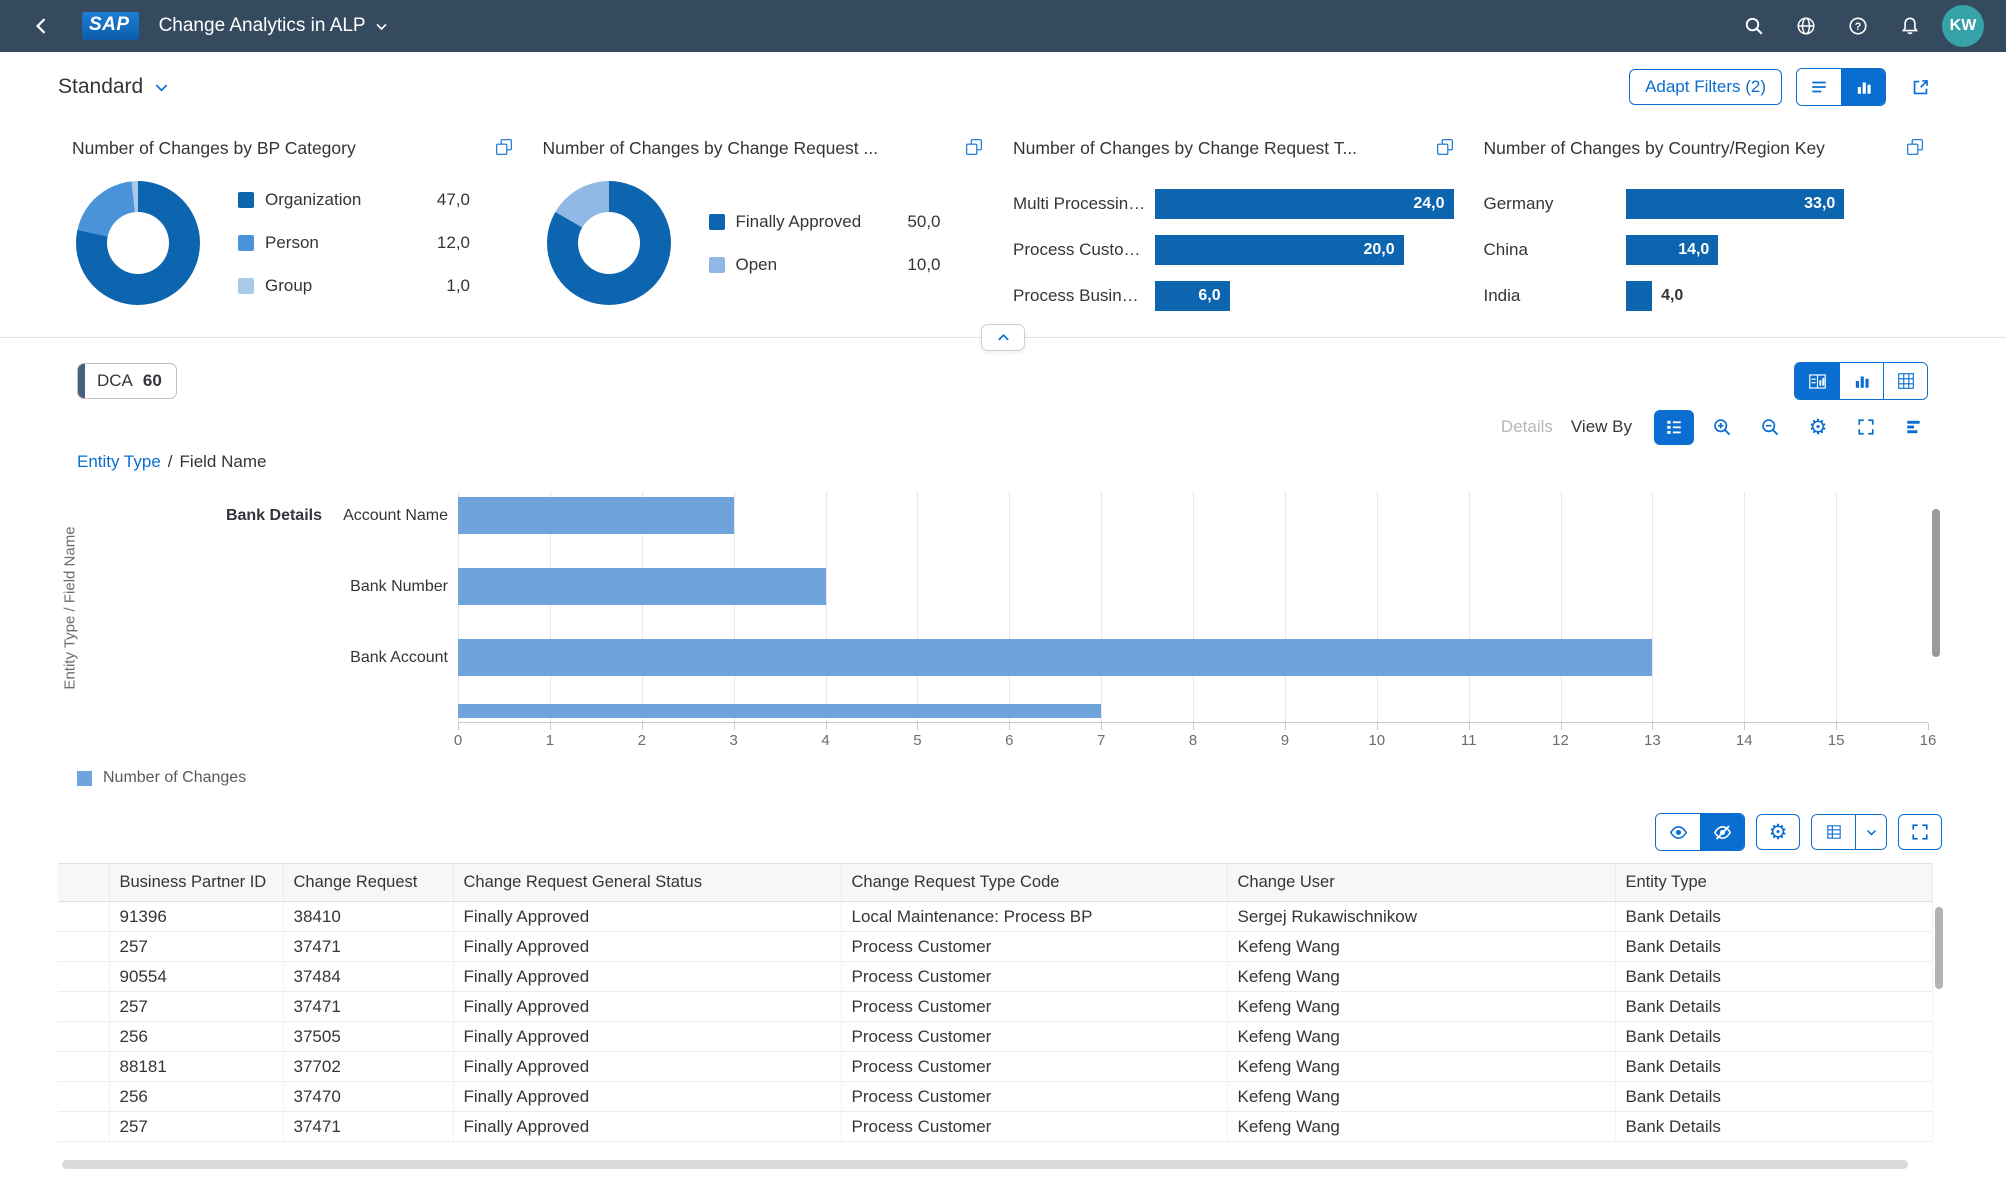 The image size is (2006, 1198). Describe the element at coordinates (1938, 948) in the screenshot. I see `table-scrollbar-thumb` at that location.